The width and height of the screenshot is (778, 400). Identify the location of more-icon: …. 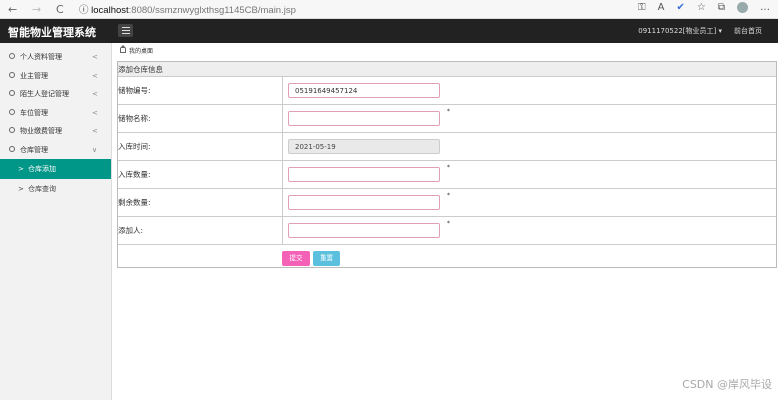
(765, 7).